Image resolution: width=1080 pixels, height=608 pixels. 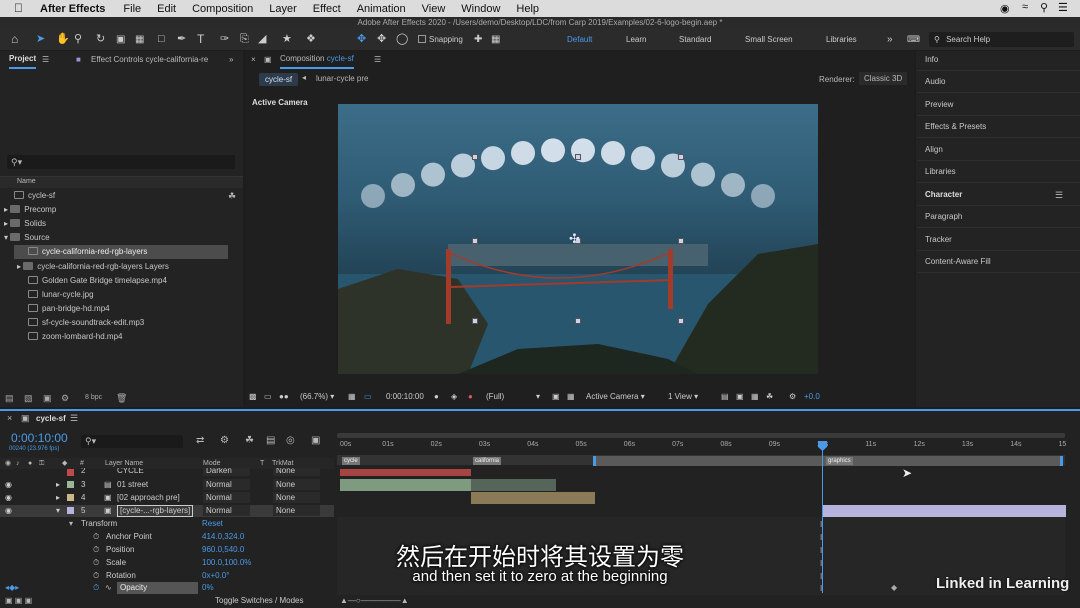 I want to click on menu-edit: Edit, so click(x=166, y=9).